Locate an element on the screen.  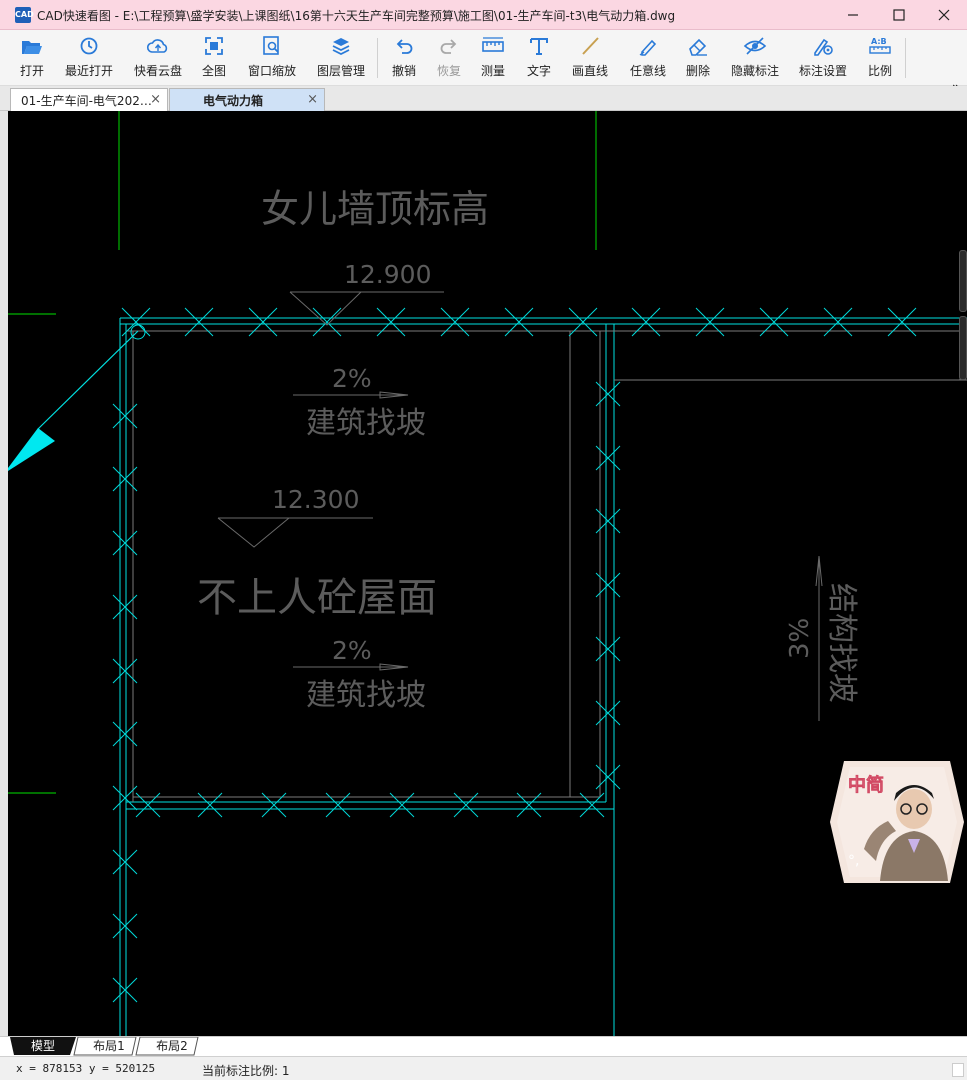
zoom-window-button: 窗口缩放 is located at coordinates (272, 59).